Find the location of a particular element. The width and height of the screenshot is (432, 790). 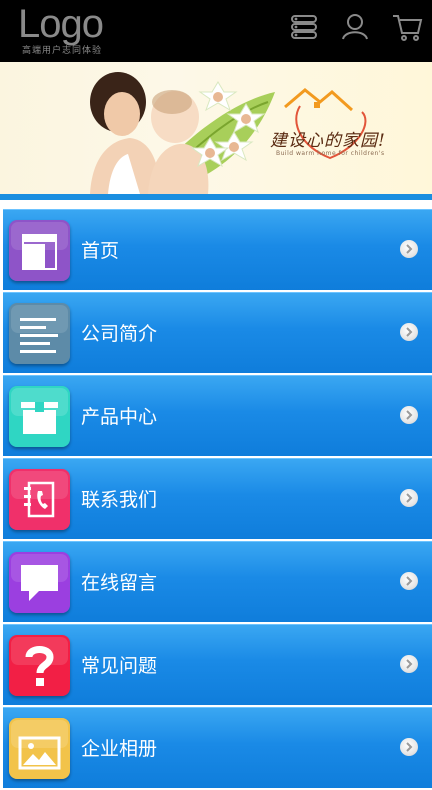

menu-item-label: 企业相册 is located at coordinates (119, 749).